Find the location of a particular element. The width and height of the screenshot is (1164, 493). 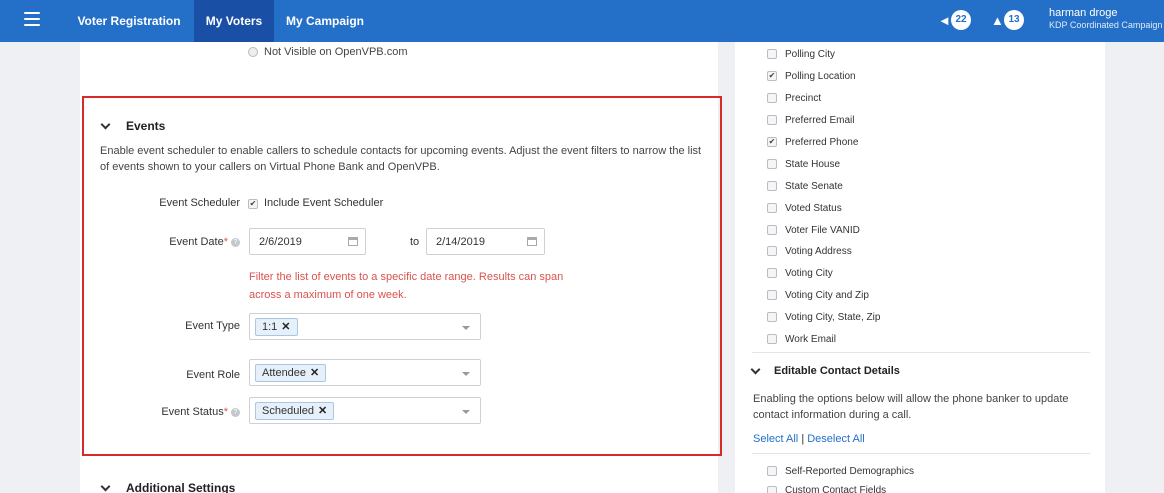

events-title: Events is located at coordinates (146, 126).